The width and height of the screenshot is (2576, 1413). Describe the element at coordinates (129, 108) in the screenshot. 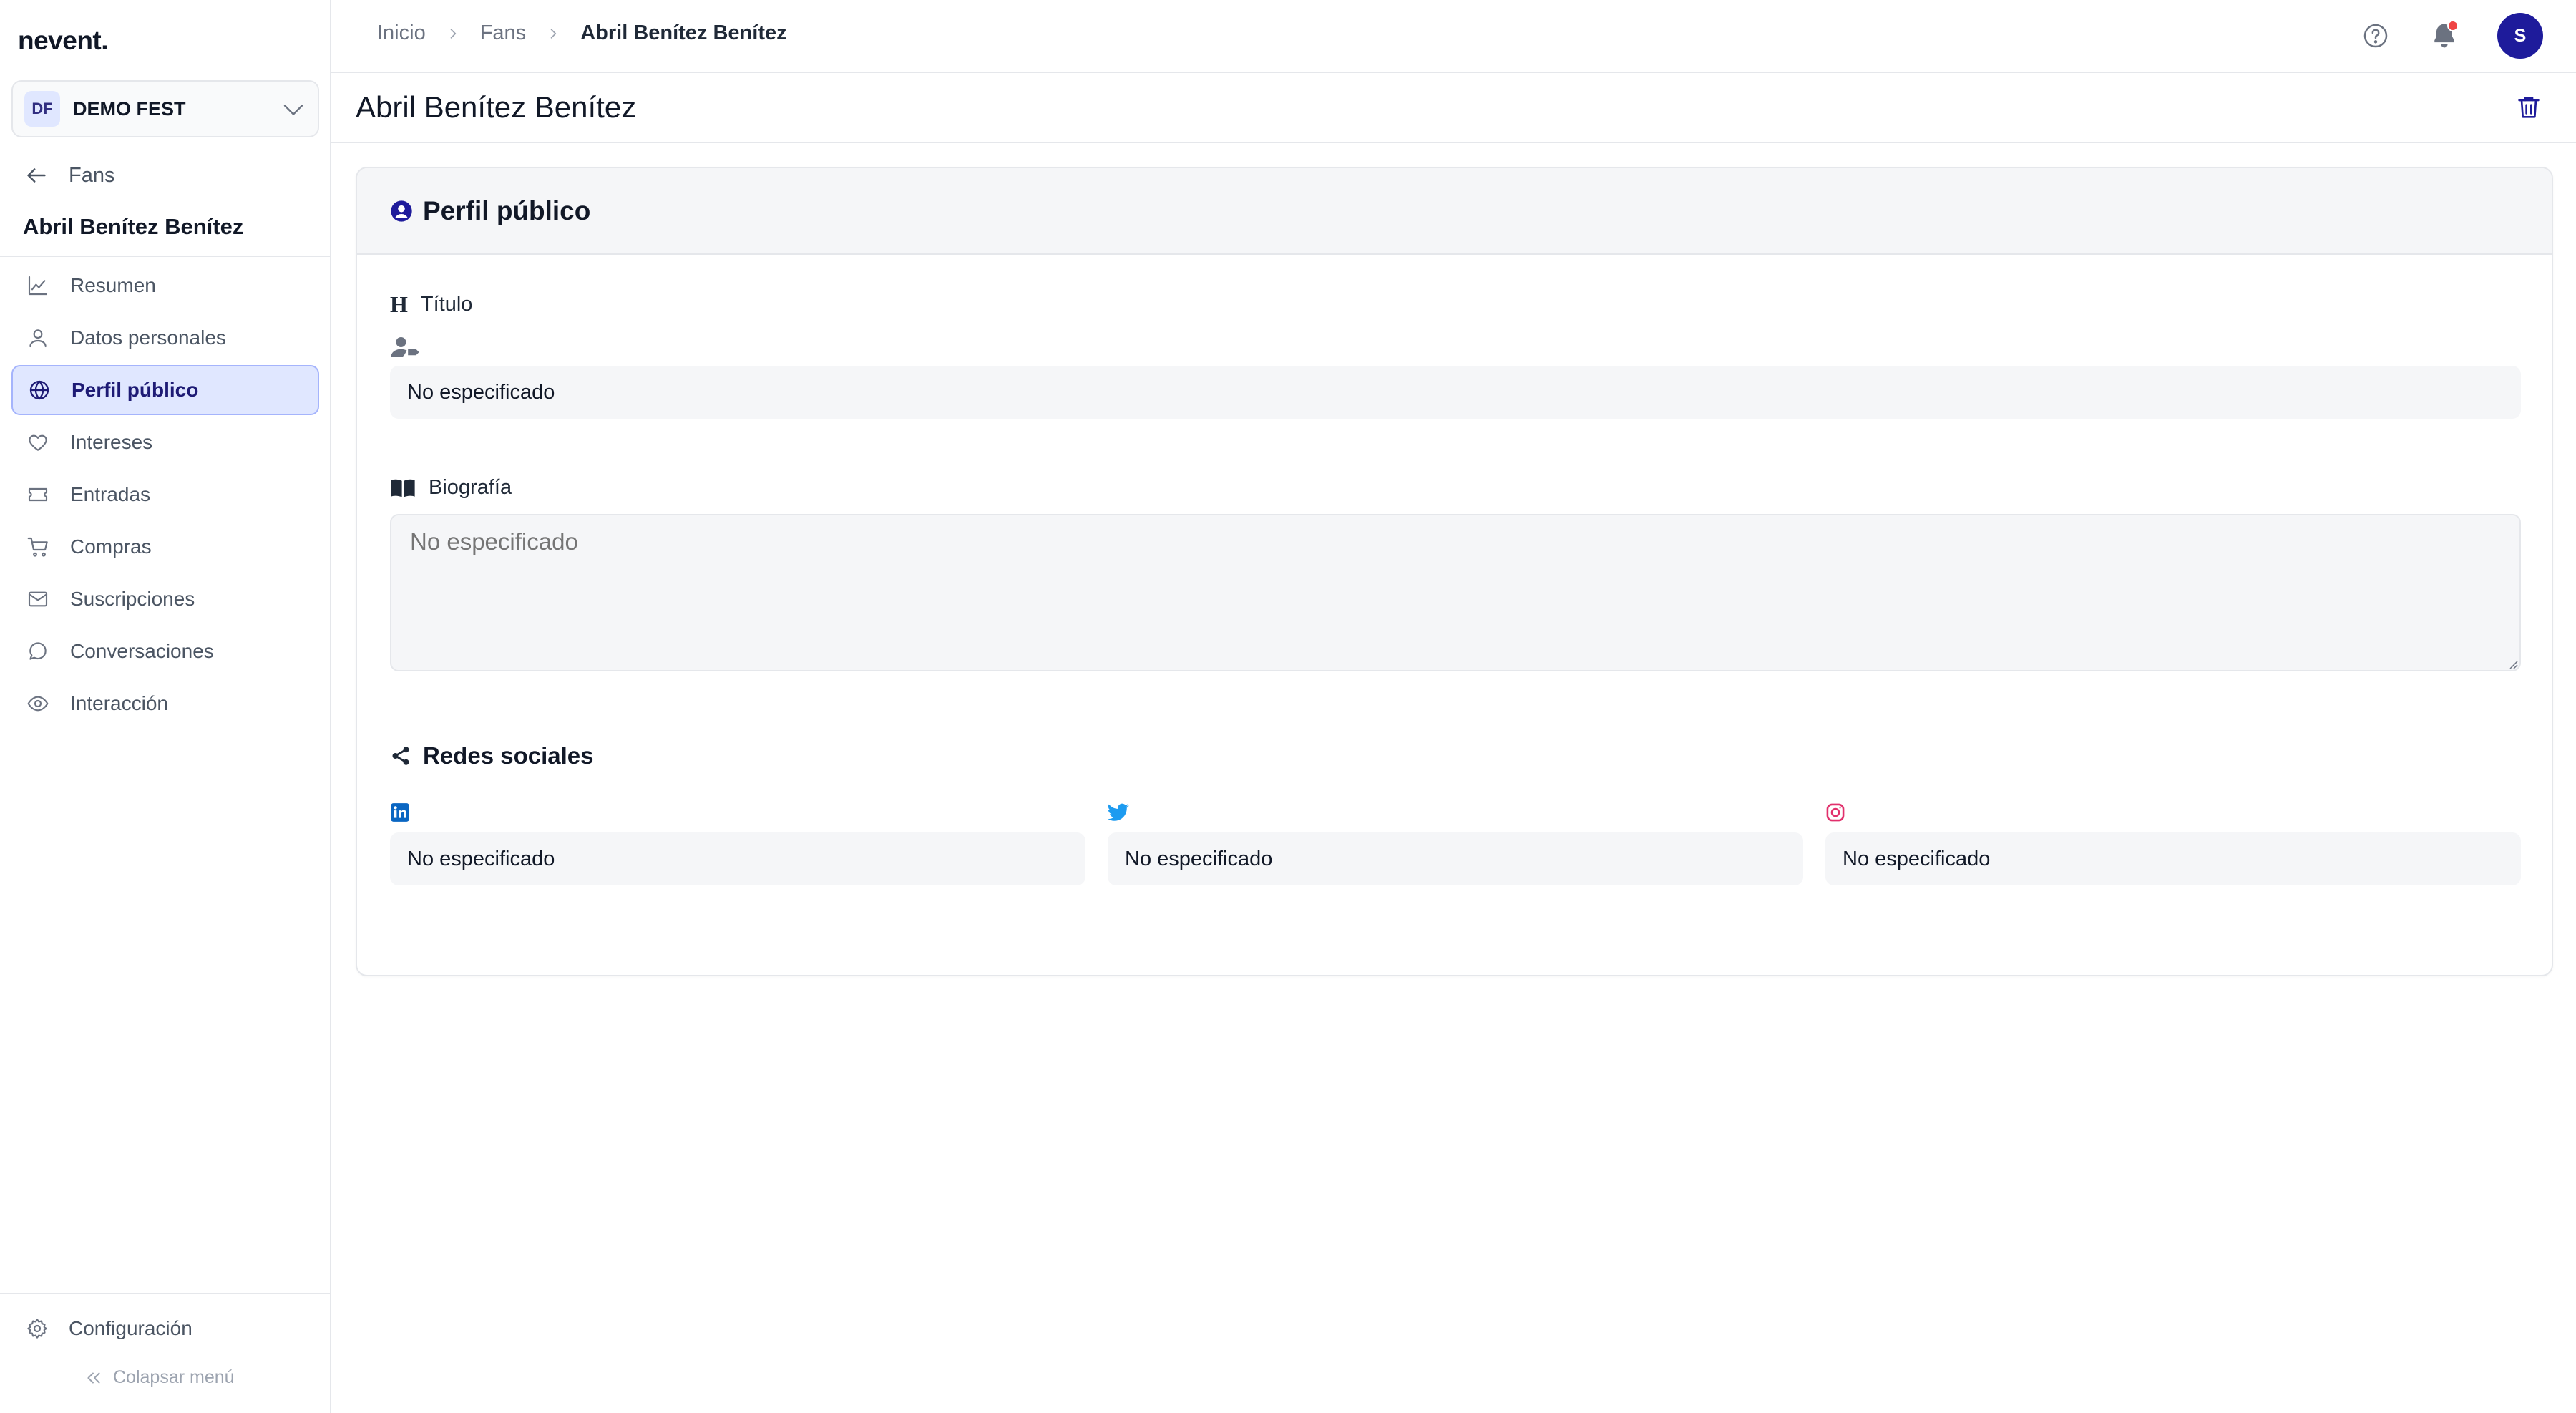

I see `org-name: DEMO FEST` at that location.